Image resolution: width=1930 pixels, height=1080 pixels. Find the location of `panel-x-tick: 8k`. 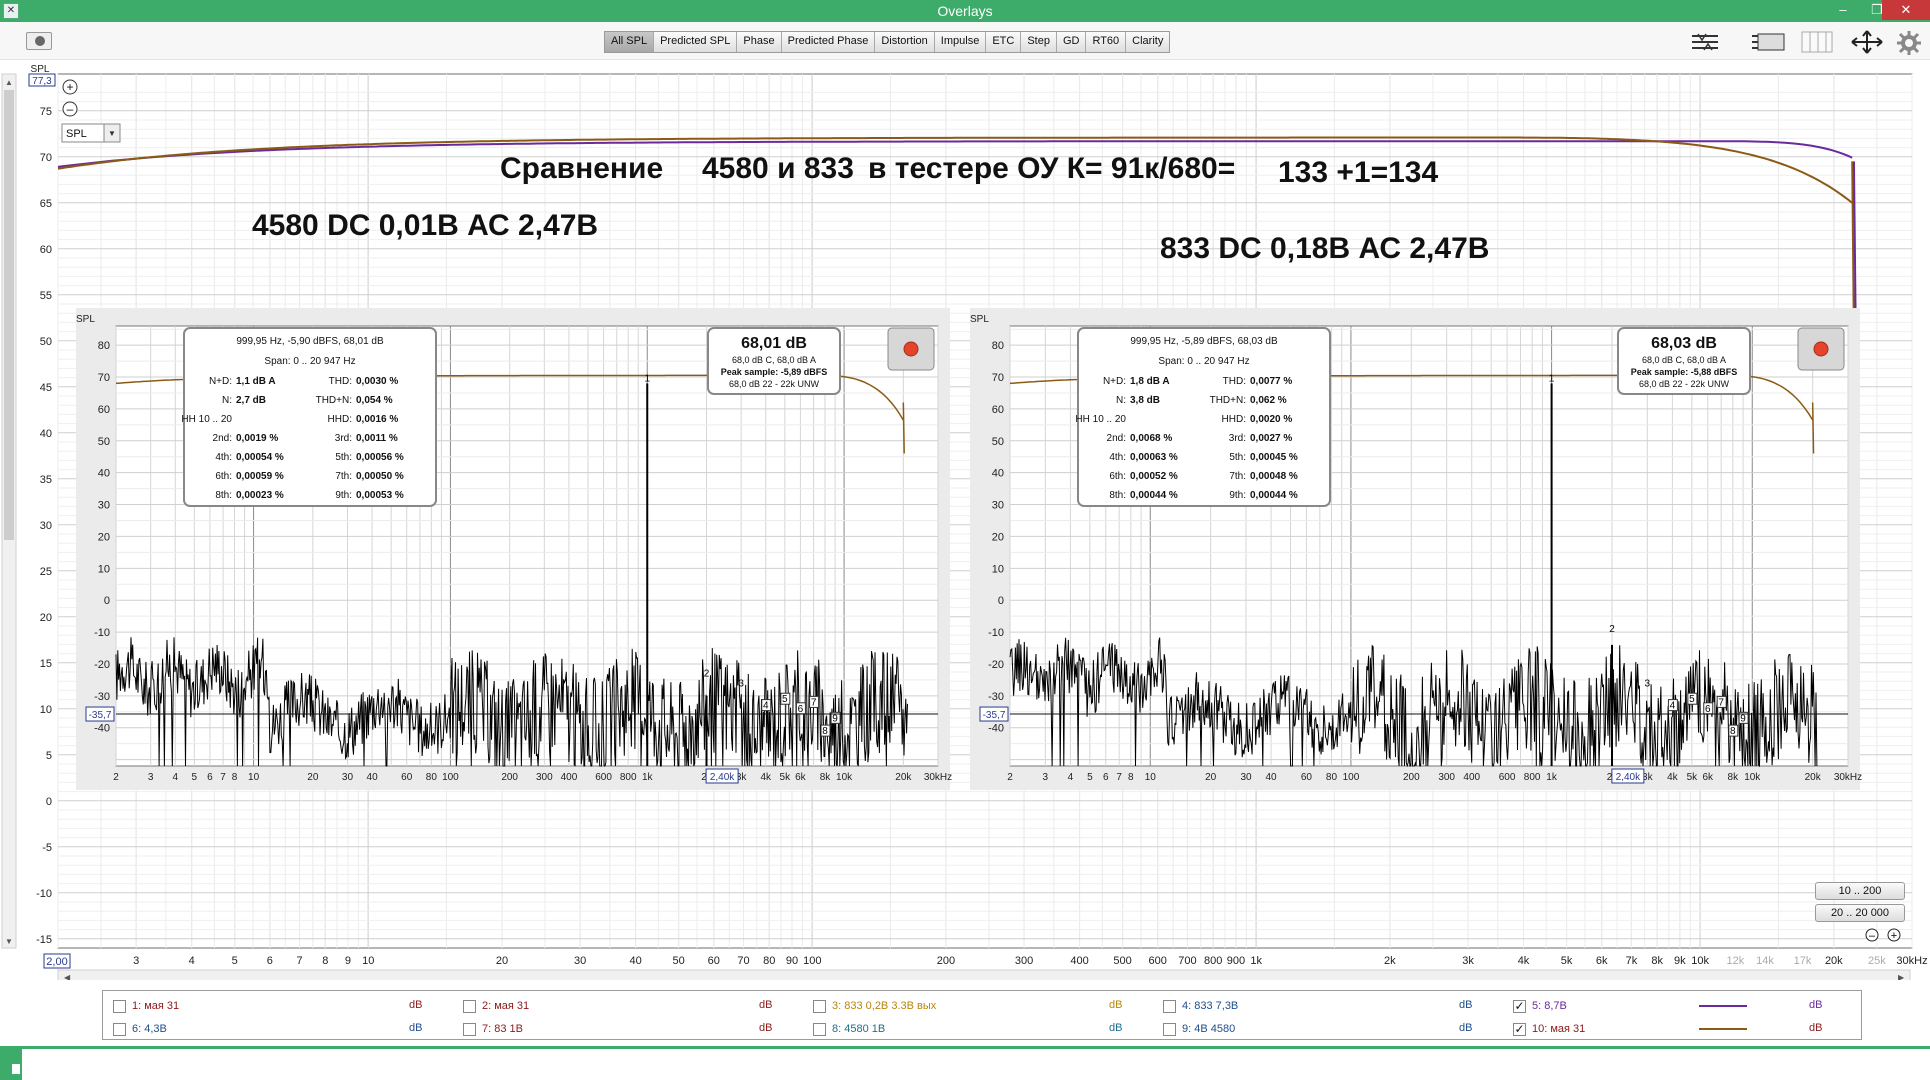

panel-x-tick: 8k is located at coordinates (826, 777).